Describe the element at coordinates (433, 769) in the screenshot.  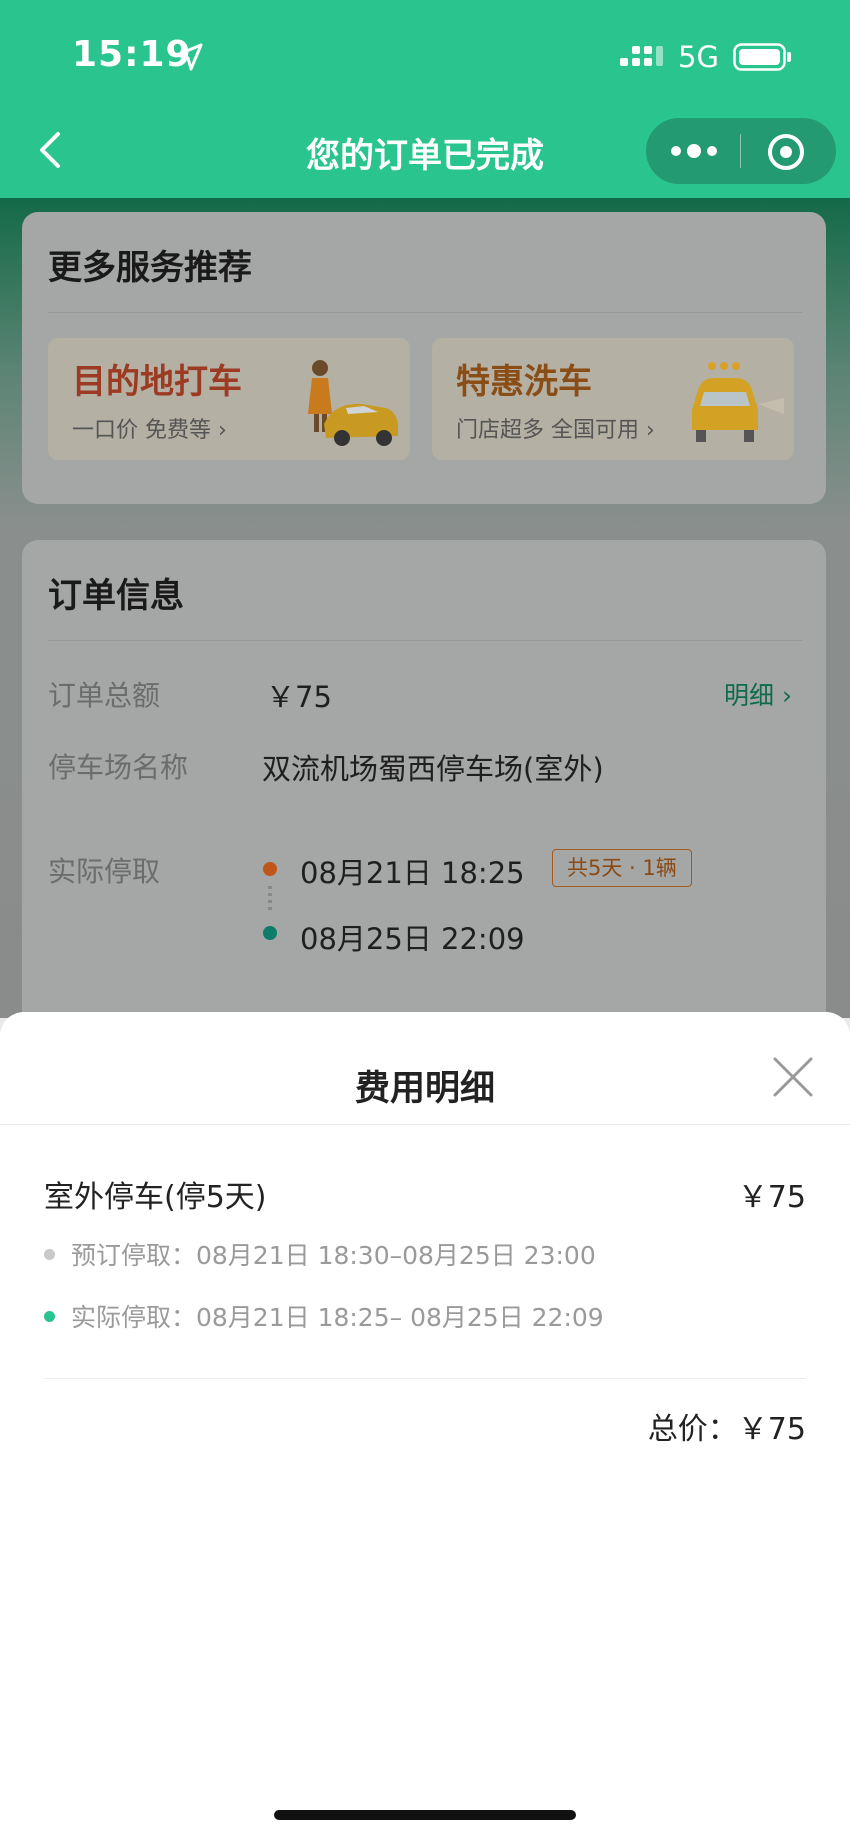
I see `lot-value: 双流机场蜀西停车场(室外)` at that location.